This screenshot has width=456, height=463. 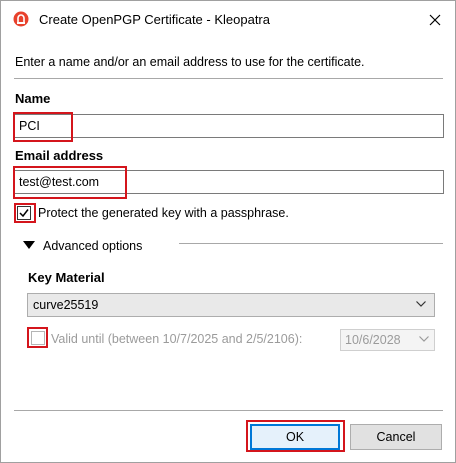 I want to click on passphrase-checkbox, so click(x=24, y=213).